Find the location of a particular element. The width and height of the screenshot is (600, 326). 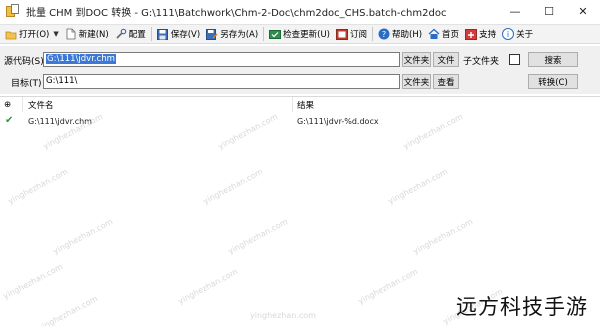

home-button: 首页 is located at coordinates (443, 34).